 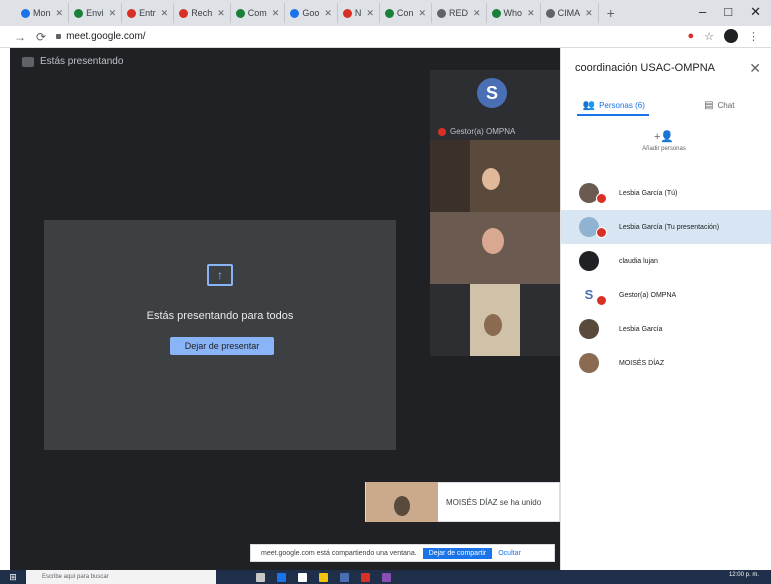 I want to click on maximize-button: □, so click(x=728, y=12).